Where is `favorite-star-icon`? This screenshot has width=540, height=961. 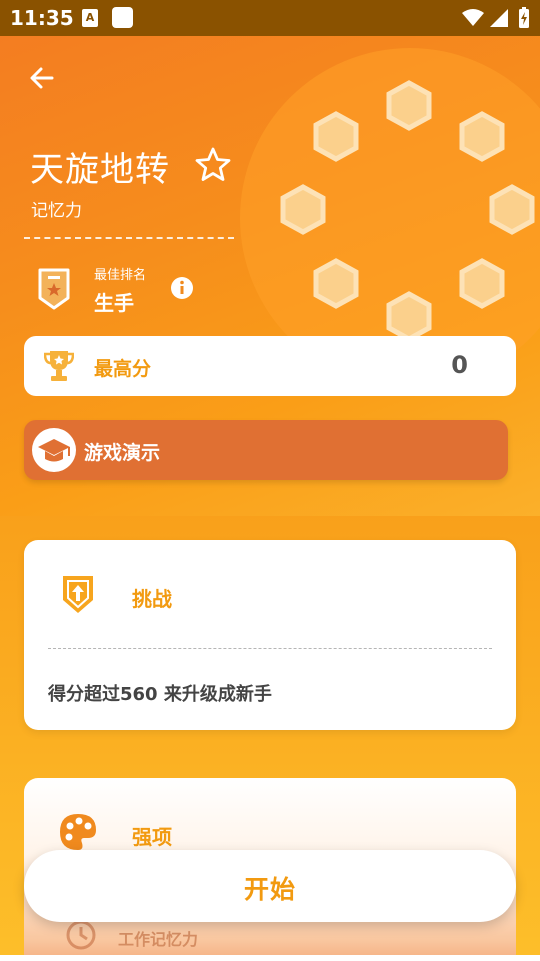 favorite-star-icon is located at coordinates (213, 165).